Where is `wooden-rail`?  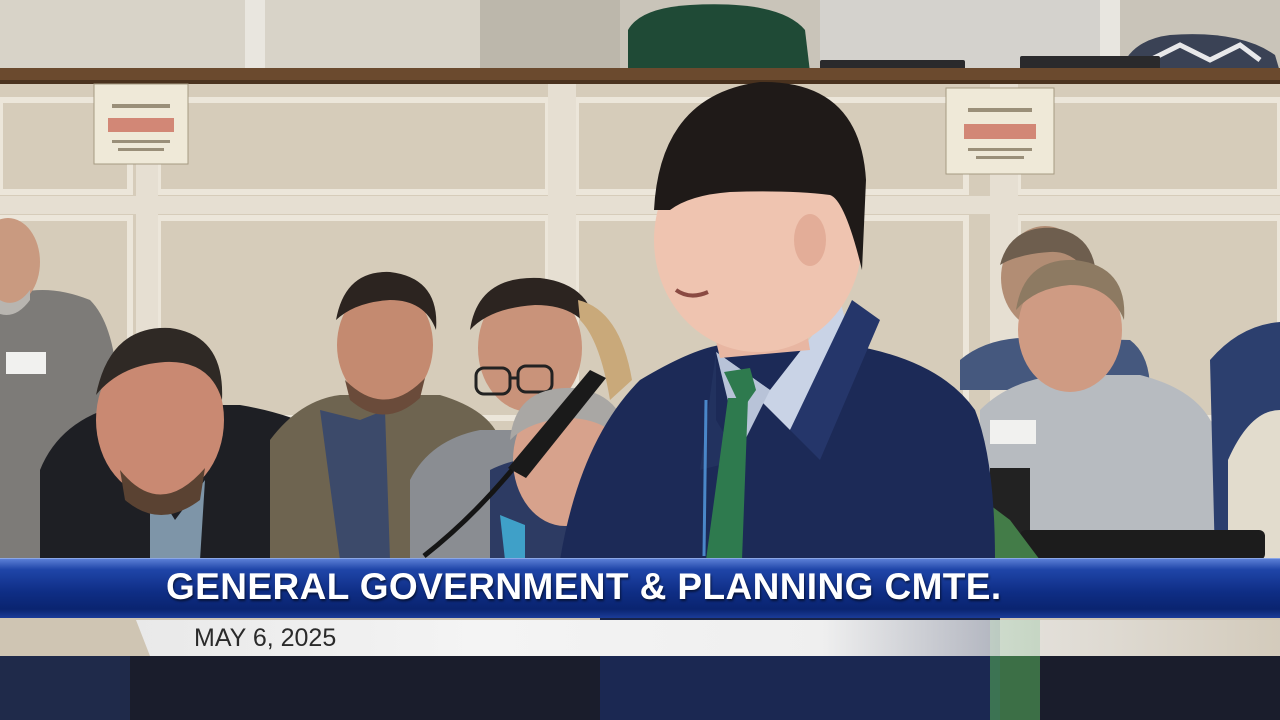
wooden-rail is located at coordinates (640, 75).